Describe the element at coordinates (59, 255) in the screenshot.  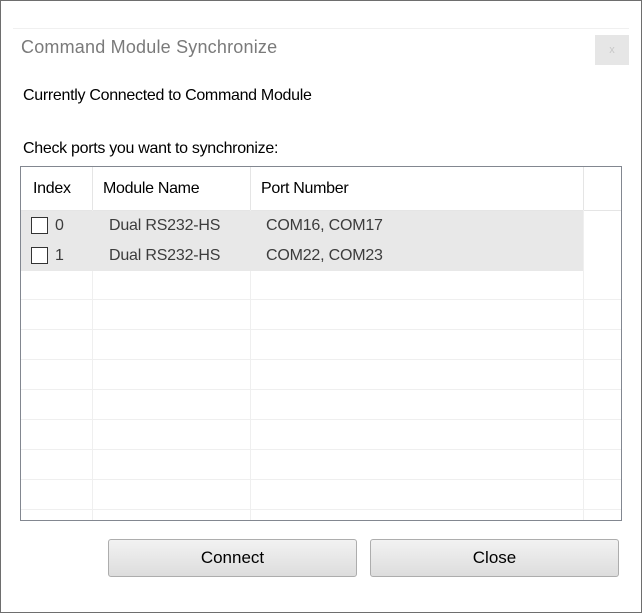
I see `row-index: 1` at that location.